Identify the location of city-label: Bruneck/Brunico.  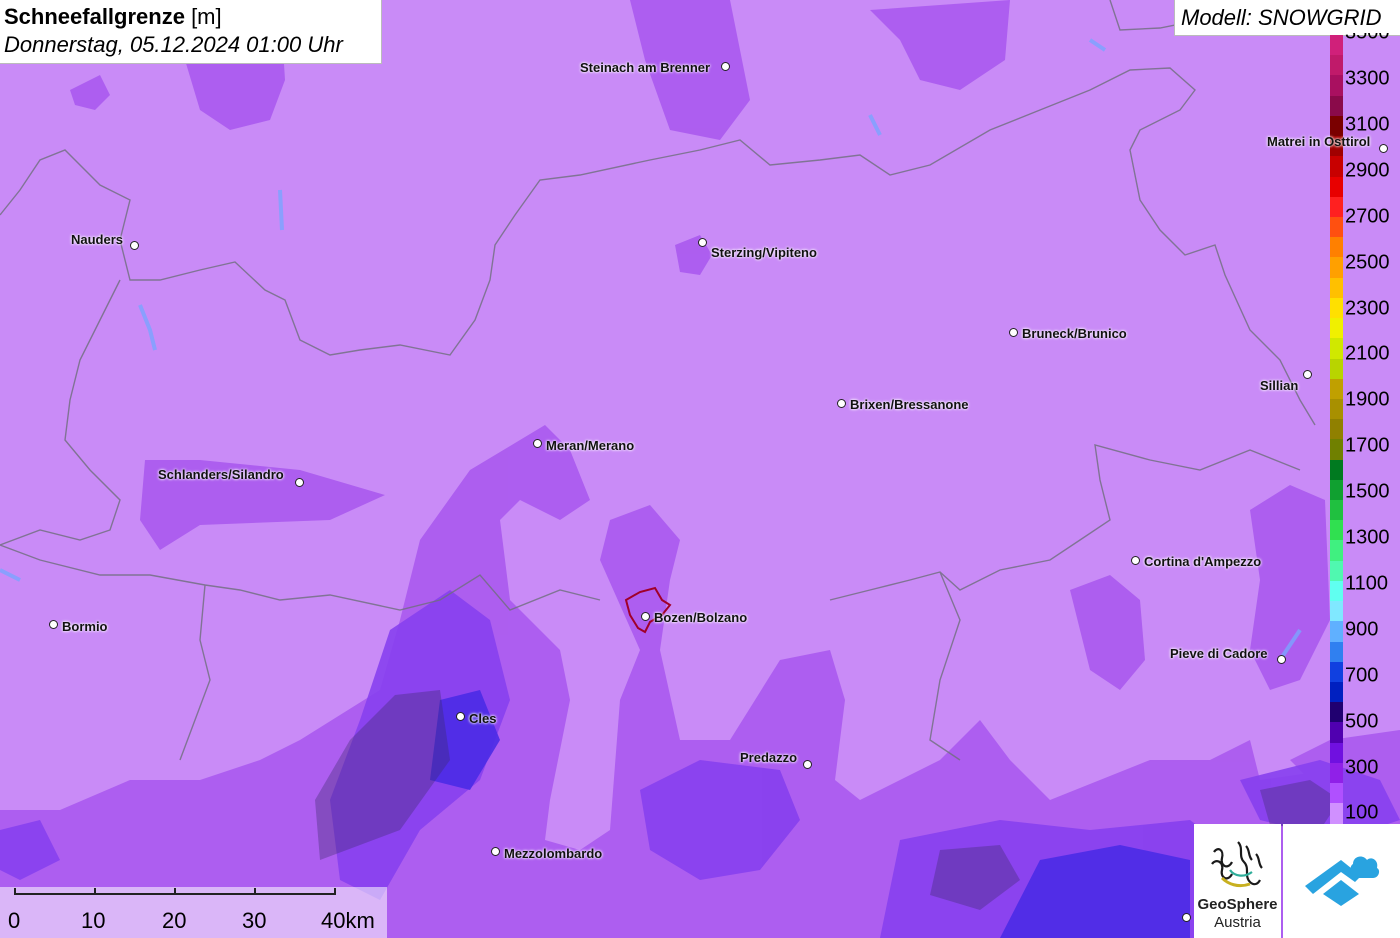
(1074, 333).